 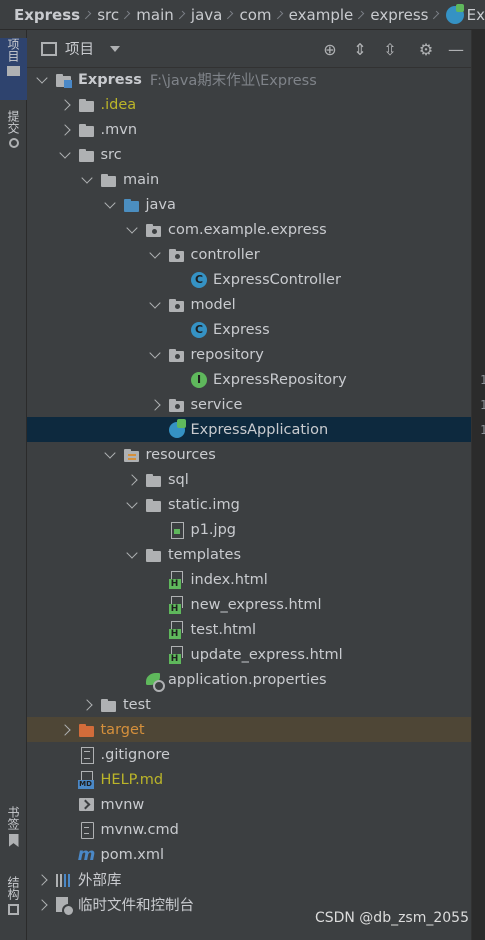 I want to click on tree-row: 外部库, so click(x=249, y=879).